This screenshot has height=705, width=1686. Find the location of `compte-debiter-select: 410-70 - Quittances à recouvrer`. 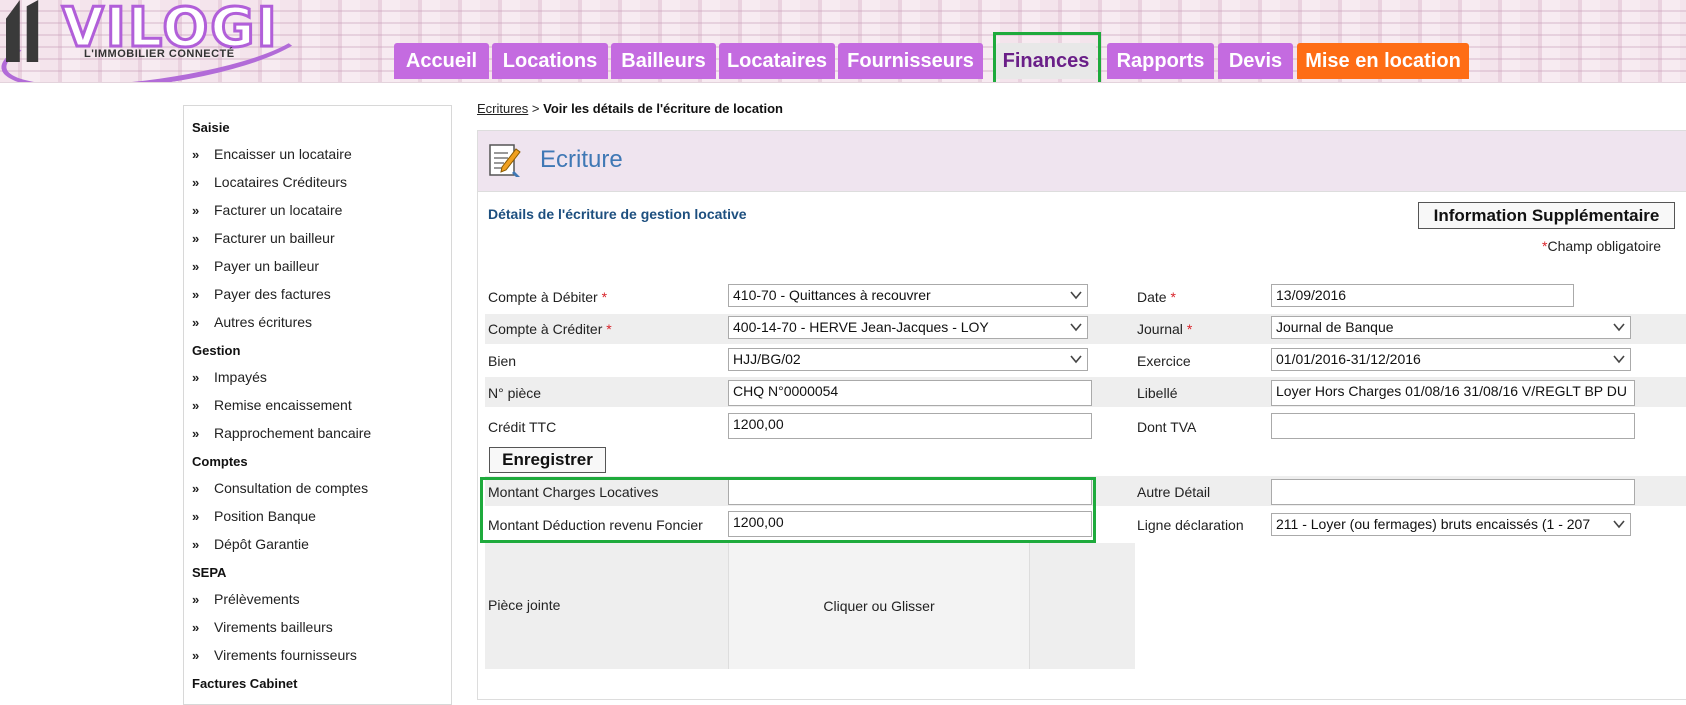

compte-debiter-select: 410-70 - Quittances à recouvrer is located at coordinates (908, 295).